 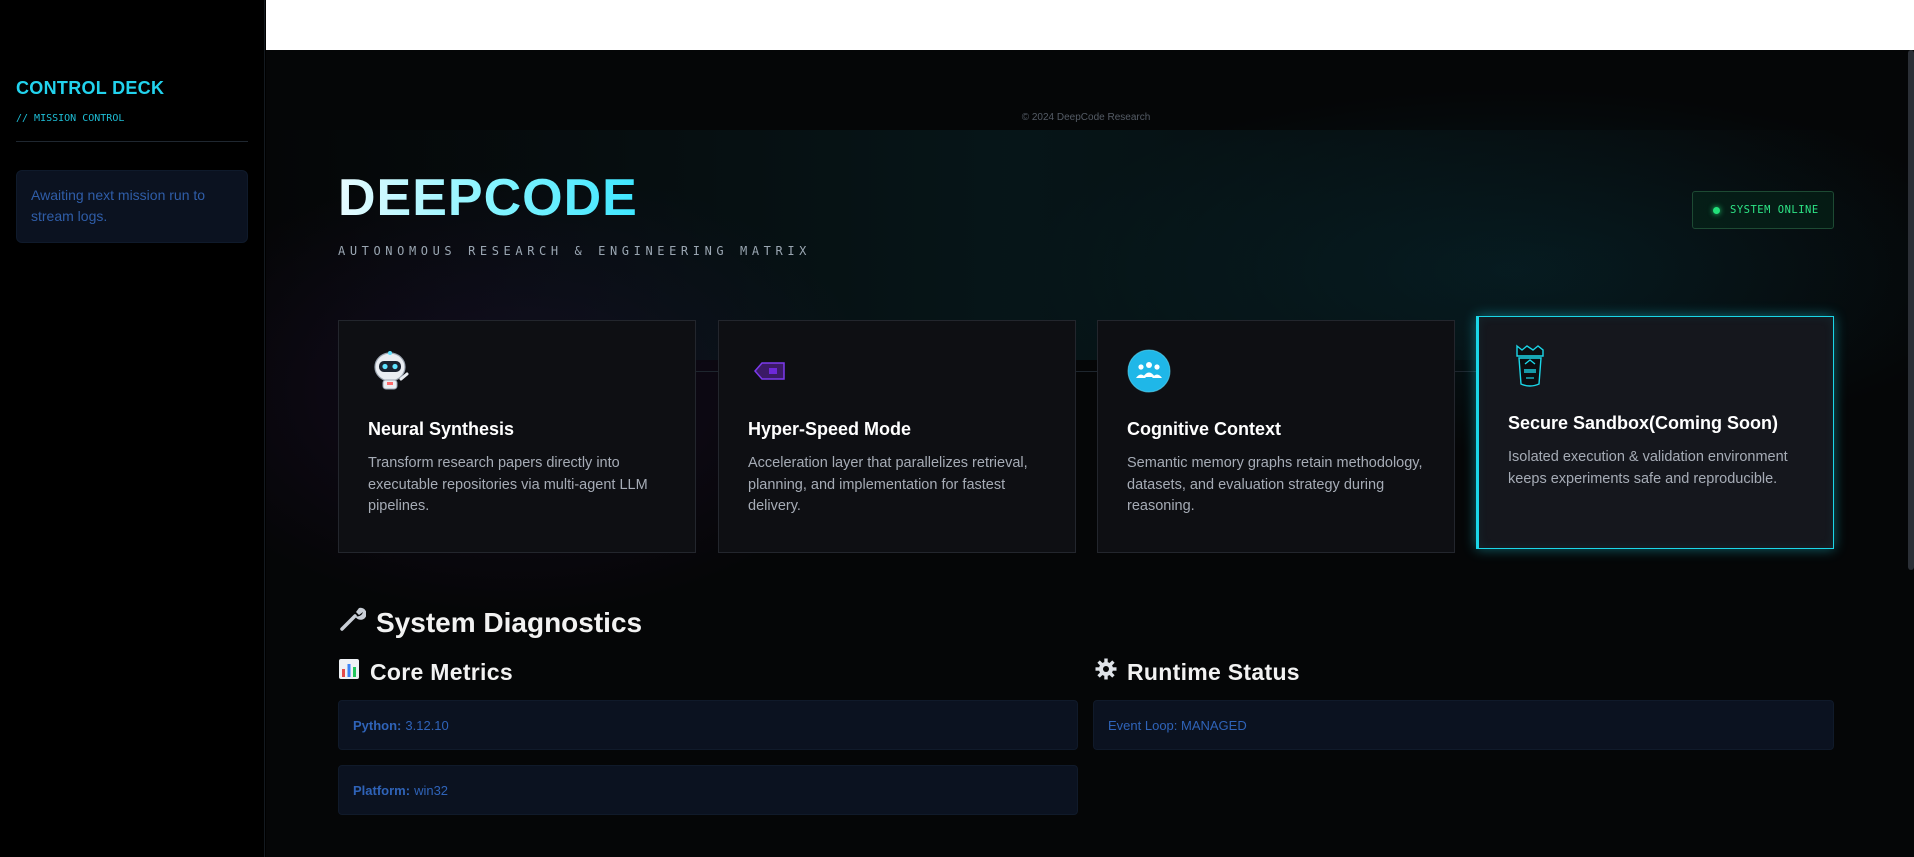 What do you see at coordinates (830, 429) in the screenshot?
I see `feature-title: Hyper-Speed Mode` at bounding box center [830, 429].